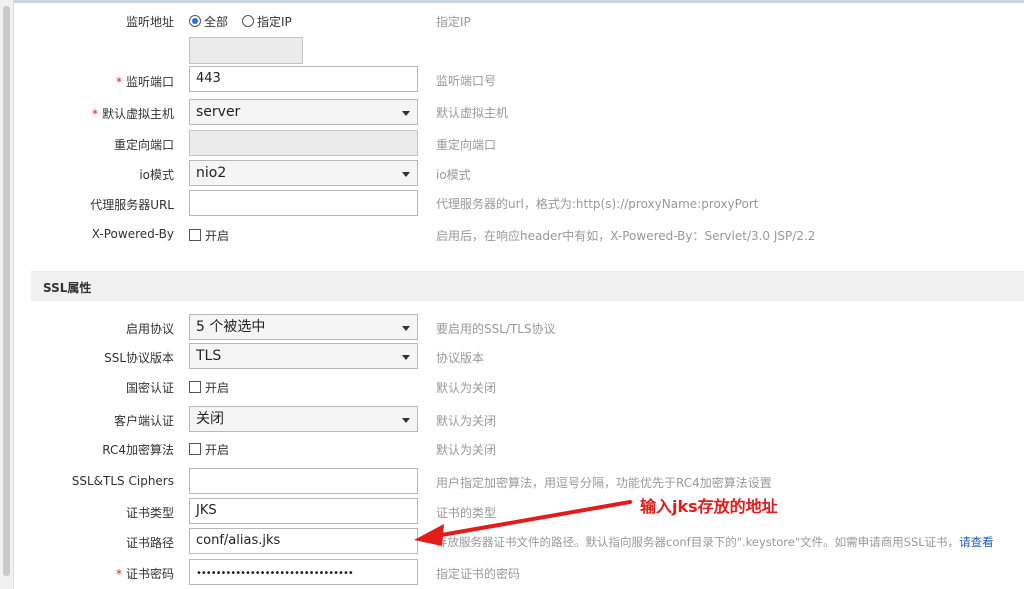  I want to click on view-link: 请查看, so click(976, 542).